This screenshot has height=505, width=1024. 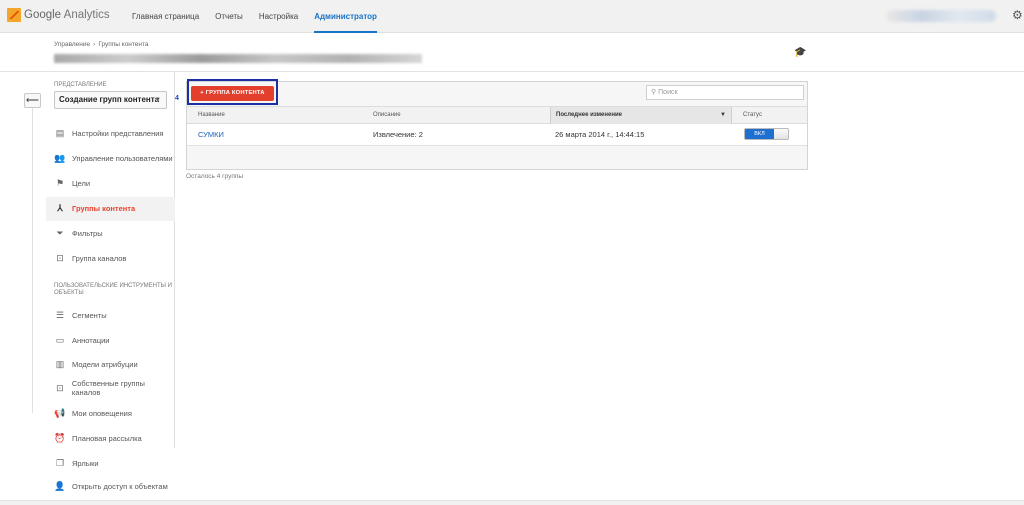 What do you see at coordinates (114, 233) in the screenshot?
I see `sidebar-item-filters: ⏷ Фильтры` at bounding box center [114, 233].